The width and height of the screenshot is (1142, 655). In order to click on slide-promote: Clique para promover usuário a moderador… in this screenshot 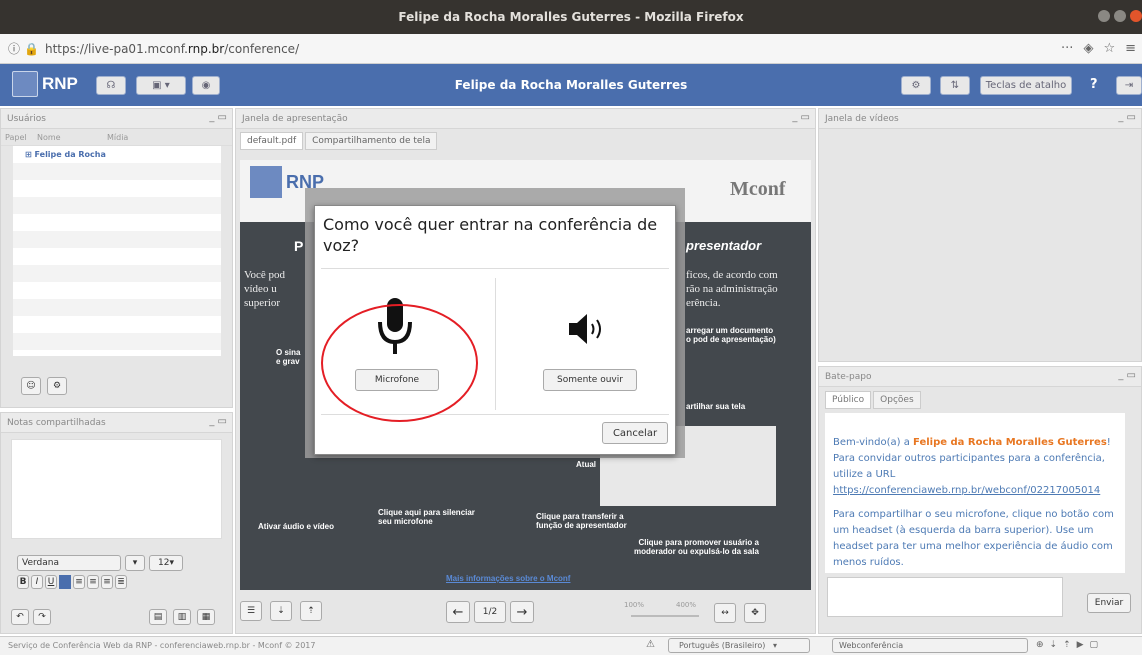, I will do `click(696, 547)`.